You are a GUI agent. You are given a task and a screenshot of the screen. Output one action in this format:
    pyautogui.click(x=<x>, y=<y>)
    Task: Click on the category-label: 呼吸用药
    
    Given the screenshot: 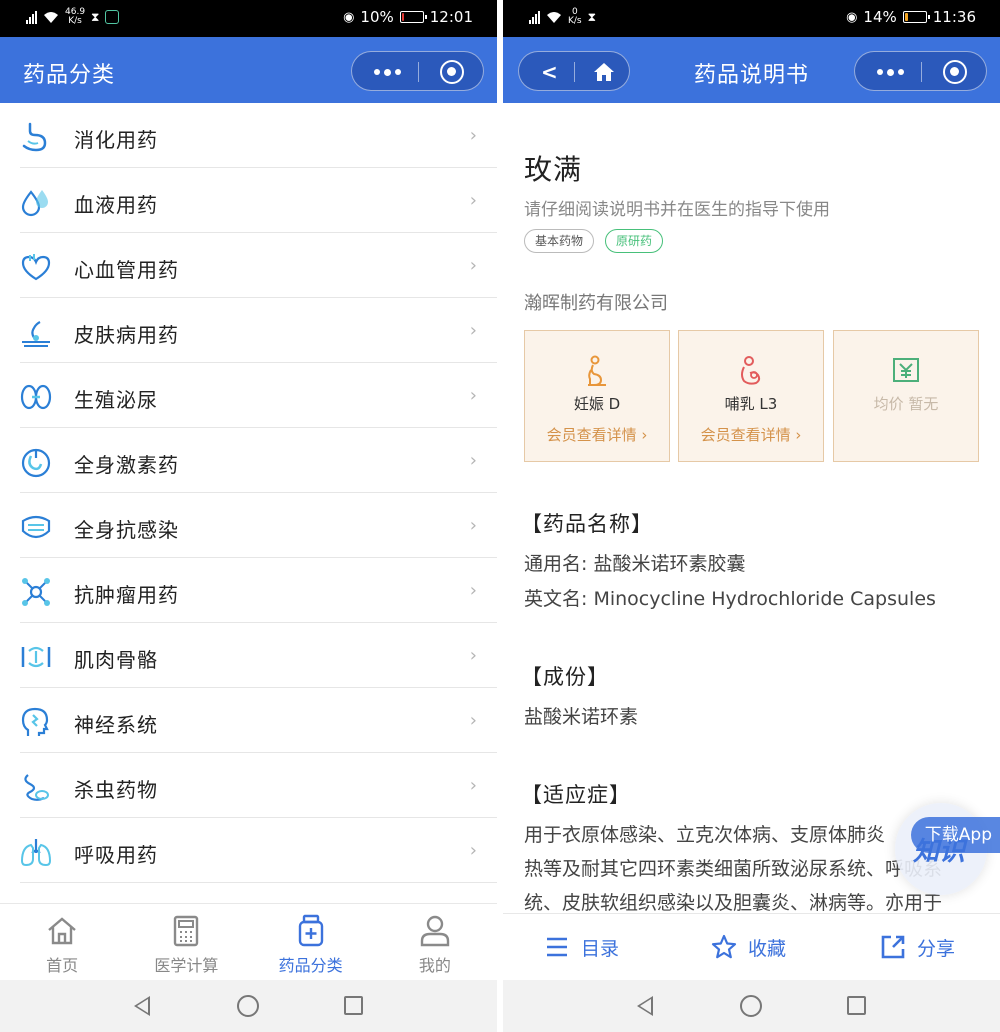 What is the action you would take?
    pyautogui.click(x=116, y=855)
    